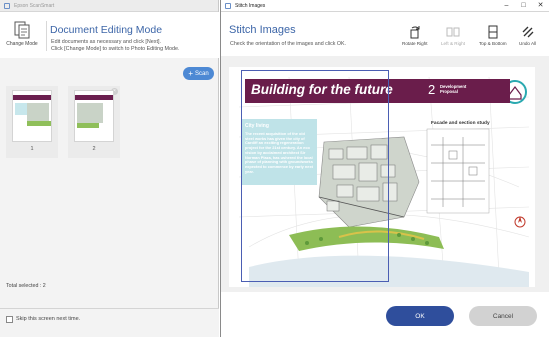 This screenshot has width=549, height=337. I want to click on top-bottom-button: Top & Bottom, so click(493, 35).